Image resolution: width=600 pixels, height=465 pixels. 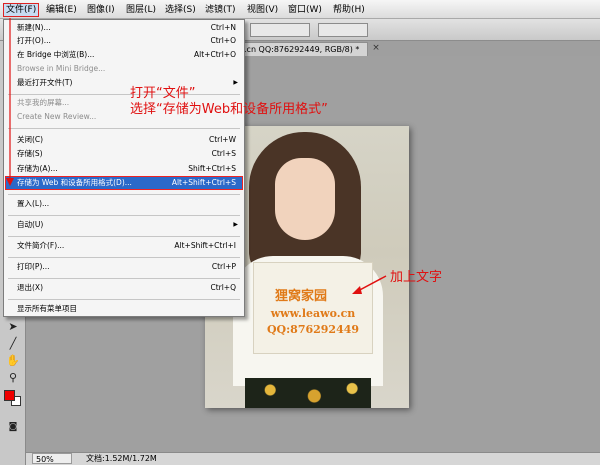 What do you see at coordinates (180, 10) in the screenshot?
I see `menu-select: 选择(S)` at bounding box center [180, 10].